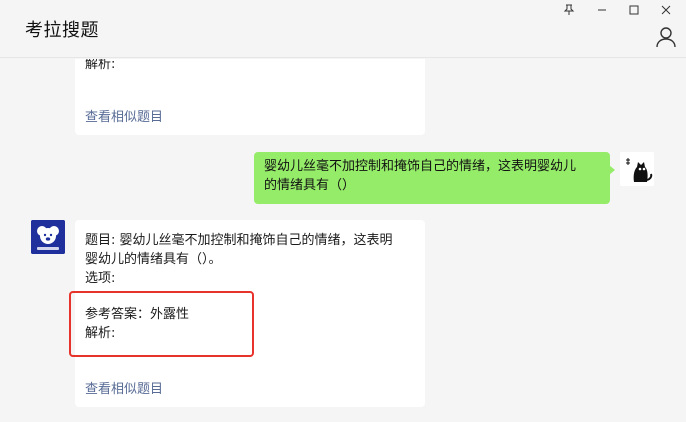 This screenshot has height=422, width=686. I want to click on koala-logo-icon, so click(48, 237).